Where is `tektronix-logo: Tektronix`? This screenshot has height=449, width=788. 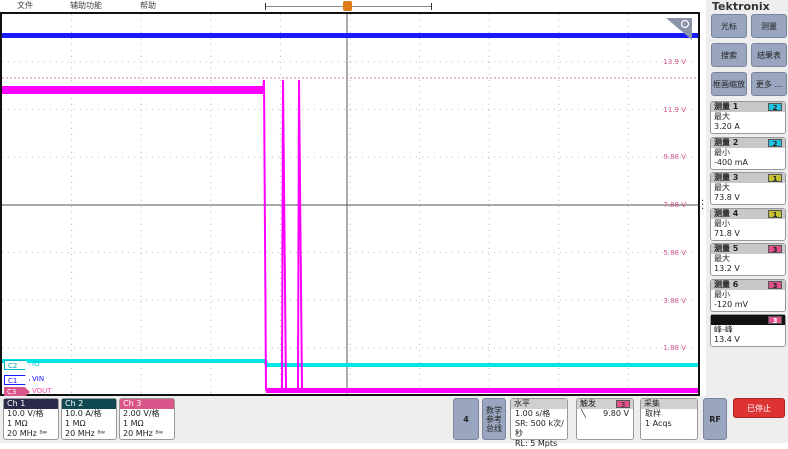 tektronix-logo: Tektronix is located at coordinates (741, 6).